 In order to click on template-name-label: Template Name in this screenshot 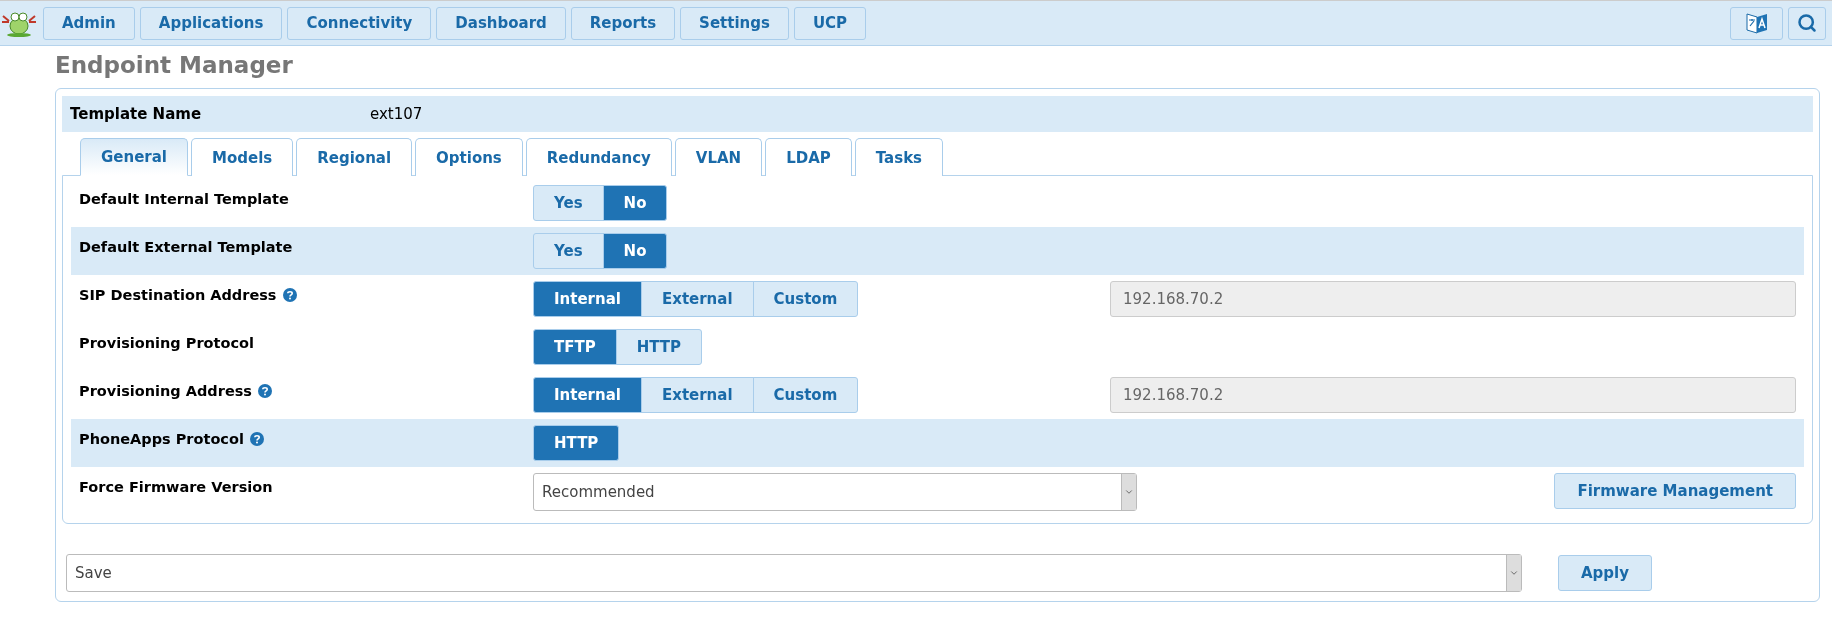, I will do `click(136, 114)`.